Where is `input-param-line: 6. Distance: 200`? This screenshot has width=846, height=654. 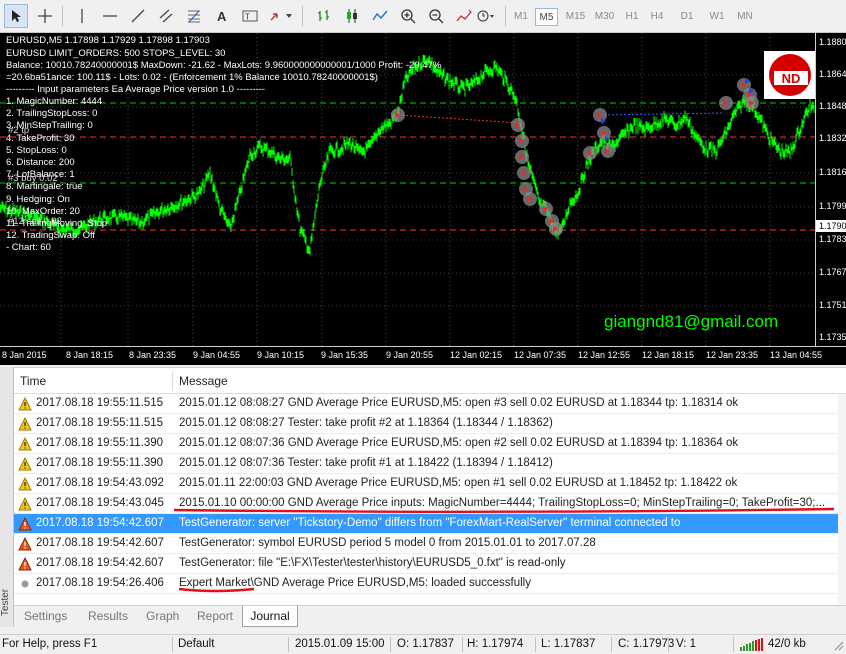
input-param-line: 6. Distance: 200 is located at coordinates (40, 162).